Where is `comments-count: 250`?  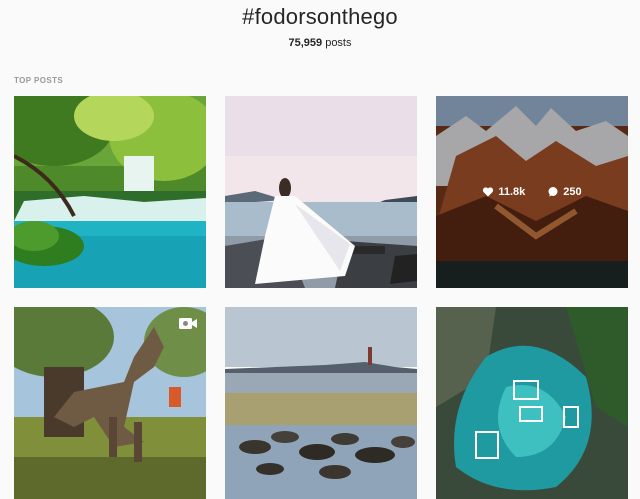
comments-count: 250 is located at coordinates (572, 192).